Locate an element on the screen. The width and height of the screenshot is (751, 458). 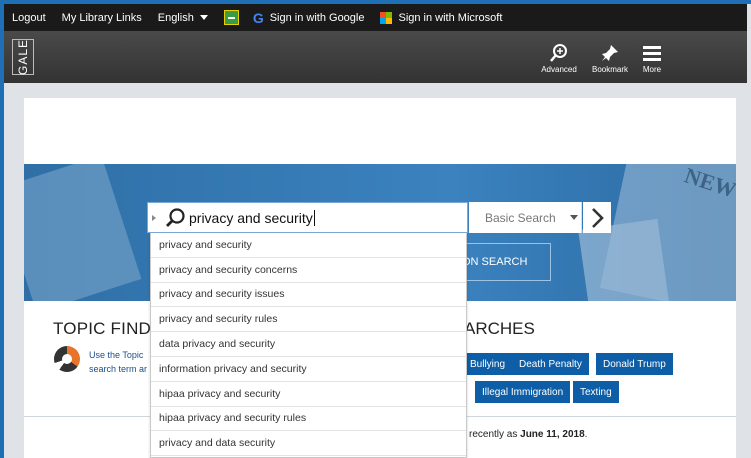
popular-searches-heading: ARCHES is located at coordinates (499, 328).